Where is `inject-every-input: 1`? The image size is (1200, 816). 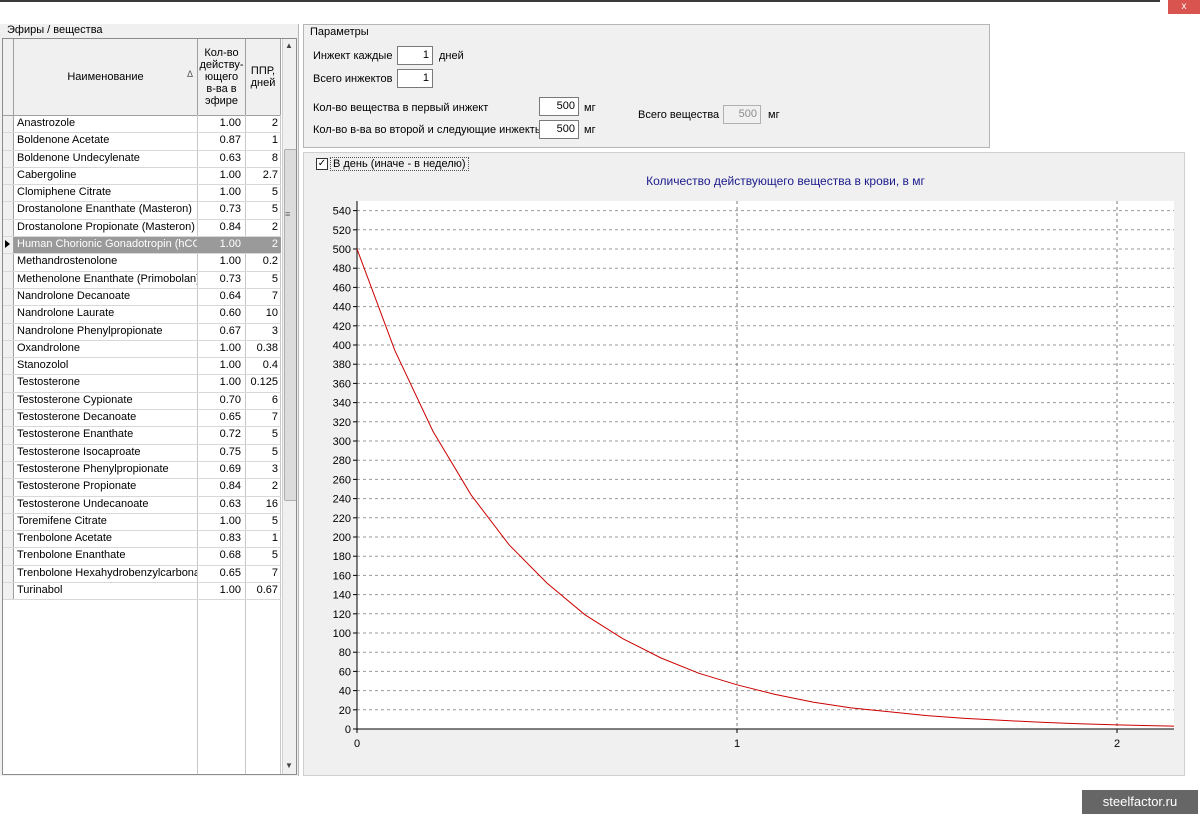 inject-every-input: 1 is located at coordinates (415, 55).